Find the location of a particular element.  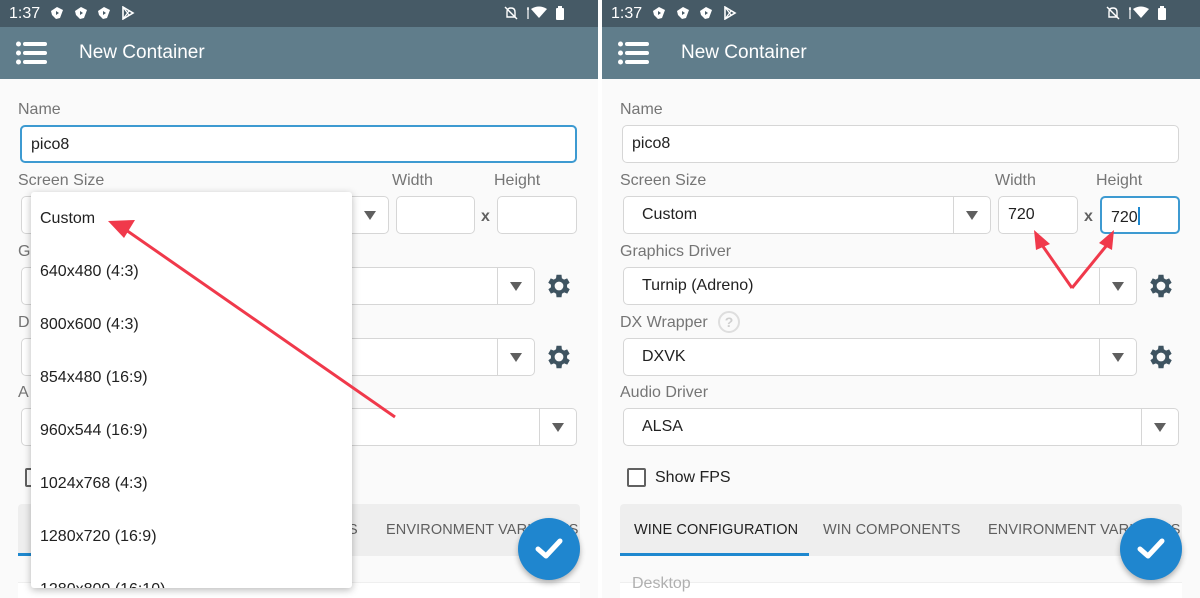

dx-wrapper-label: D is located at coordinates (24, 322).